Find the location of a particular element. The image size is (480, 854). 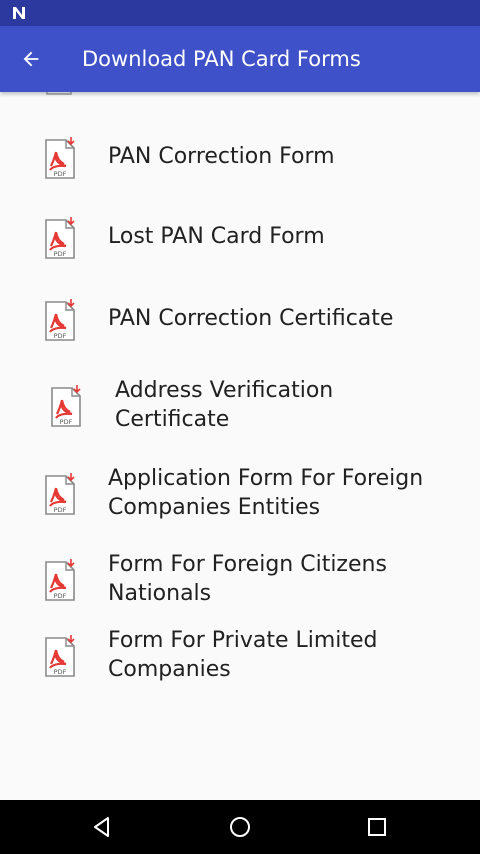

list-item-pan-correction-certificate: PDF PAN Correction Certificate is located at coordinates (240, 321).